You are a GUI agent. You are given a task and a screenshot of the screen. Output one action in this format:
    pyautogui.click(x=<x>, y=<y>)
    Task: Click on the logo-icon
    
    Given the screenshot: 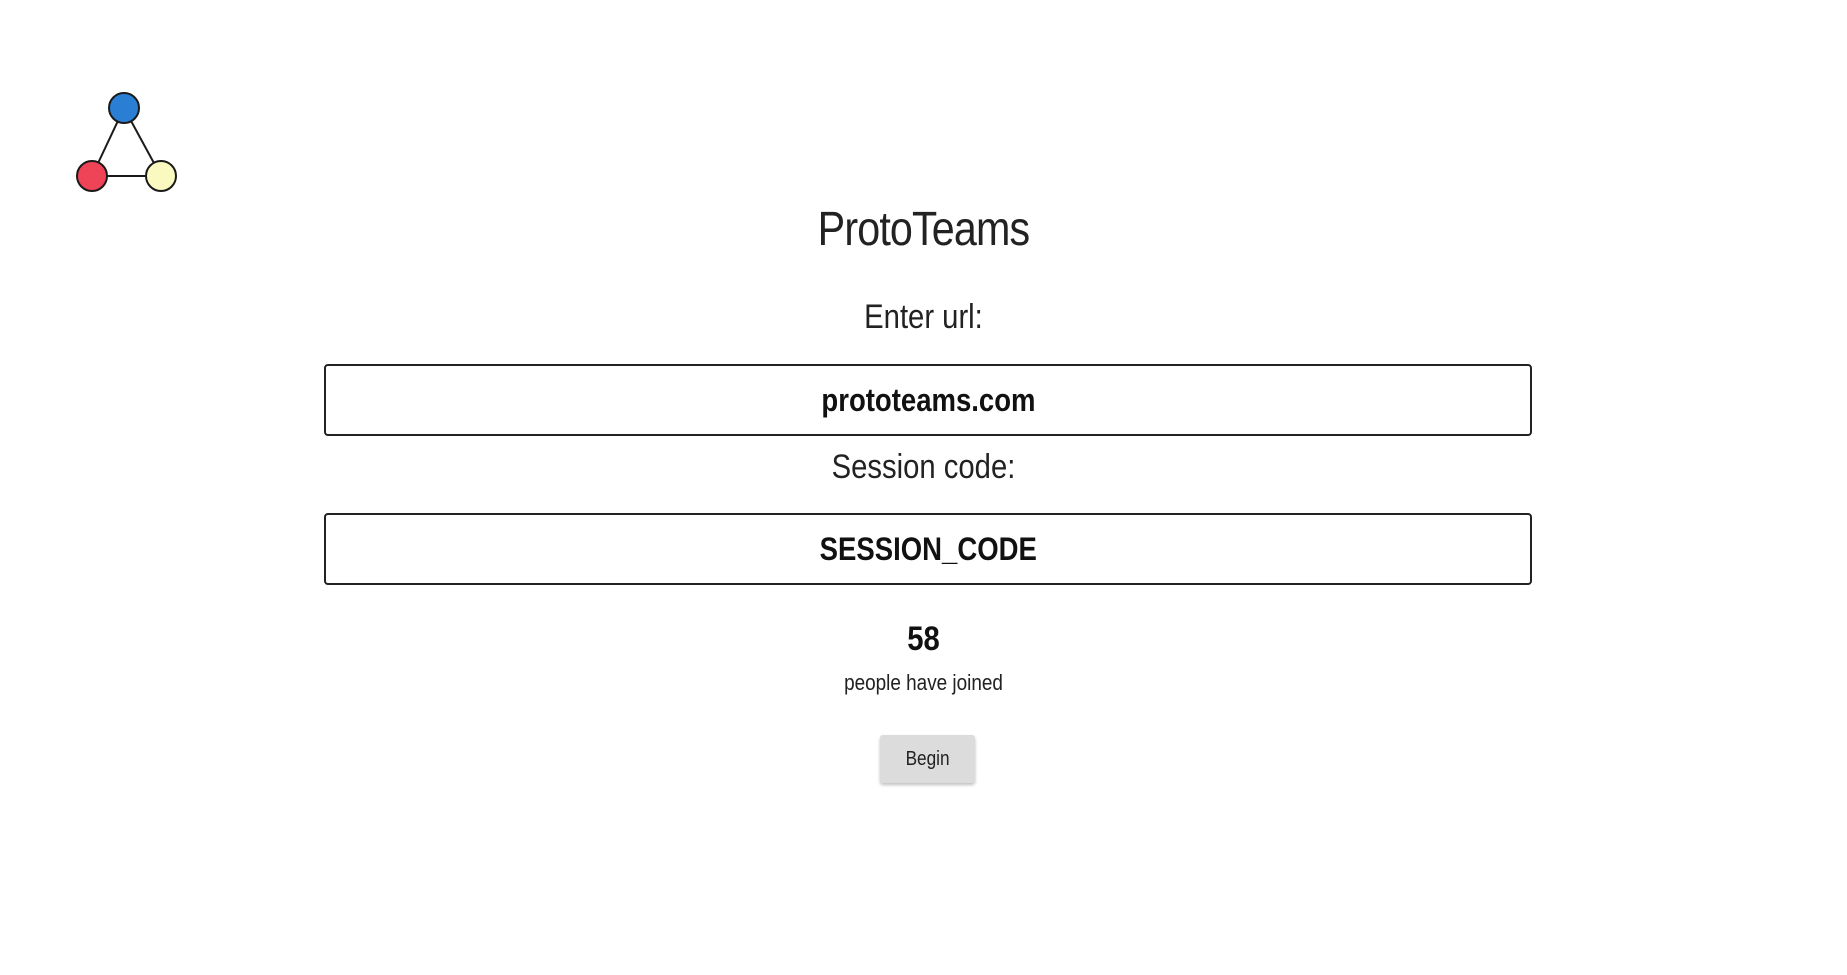 What is the action you would take?
    pyautogui.click(x=126, y=142)
    